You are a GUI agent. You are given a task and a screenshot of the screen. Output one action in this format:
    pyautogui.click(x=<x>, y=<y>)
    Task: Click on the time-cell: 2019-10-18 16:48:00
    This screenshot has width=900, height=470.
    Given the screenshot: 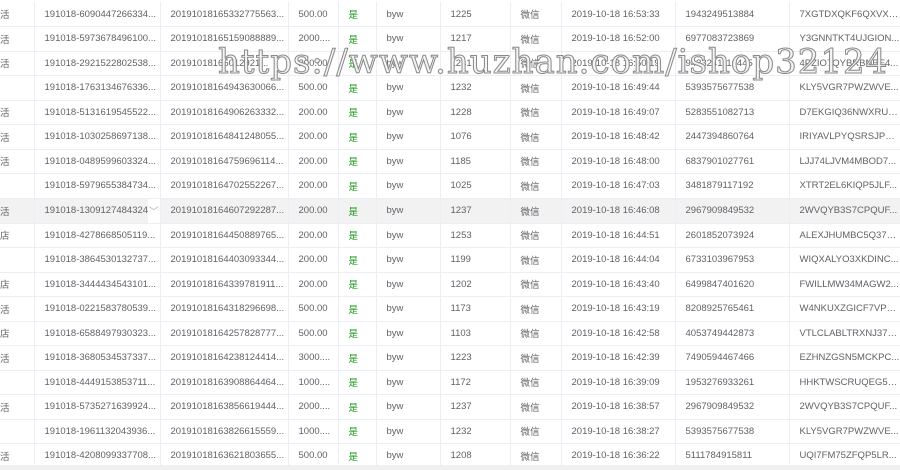 What is the action you would take?
    pyautogui.click(x=618, y=161)
    